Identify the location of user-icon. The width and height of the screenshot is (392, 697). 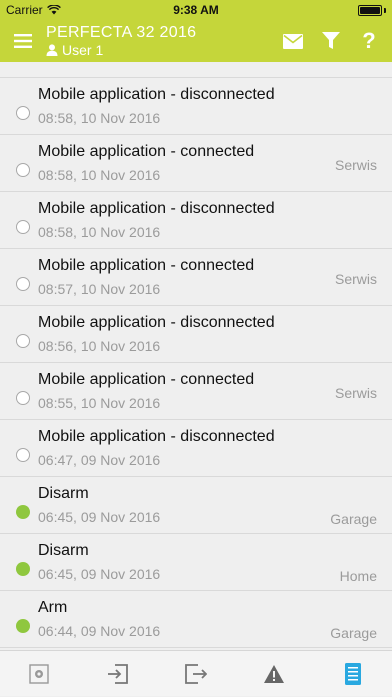
(52, 50).